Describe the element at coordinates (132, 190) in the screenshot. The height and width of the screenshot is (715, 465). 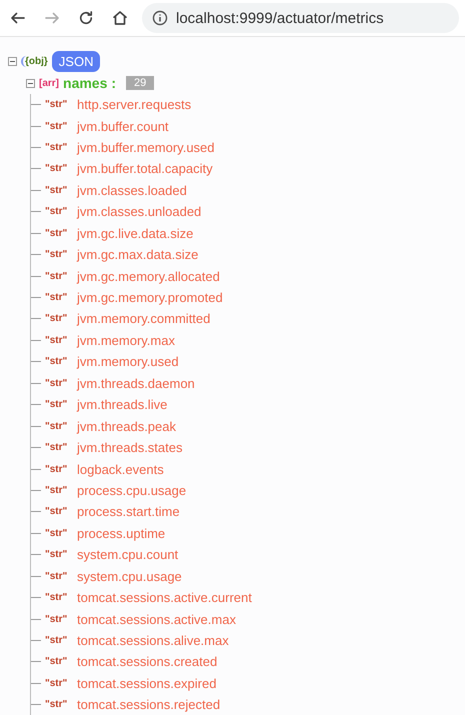
I see `string-value: jvm.classes.loaded` at that location.